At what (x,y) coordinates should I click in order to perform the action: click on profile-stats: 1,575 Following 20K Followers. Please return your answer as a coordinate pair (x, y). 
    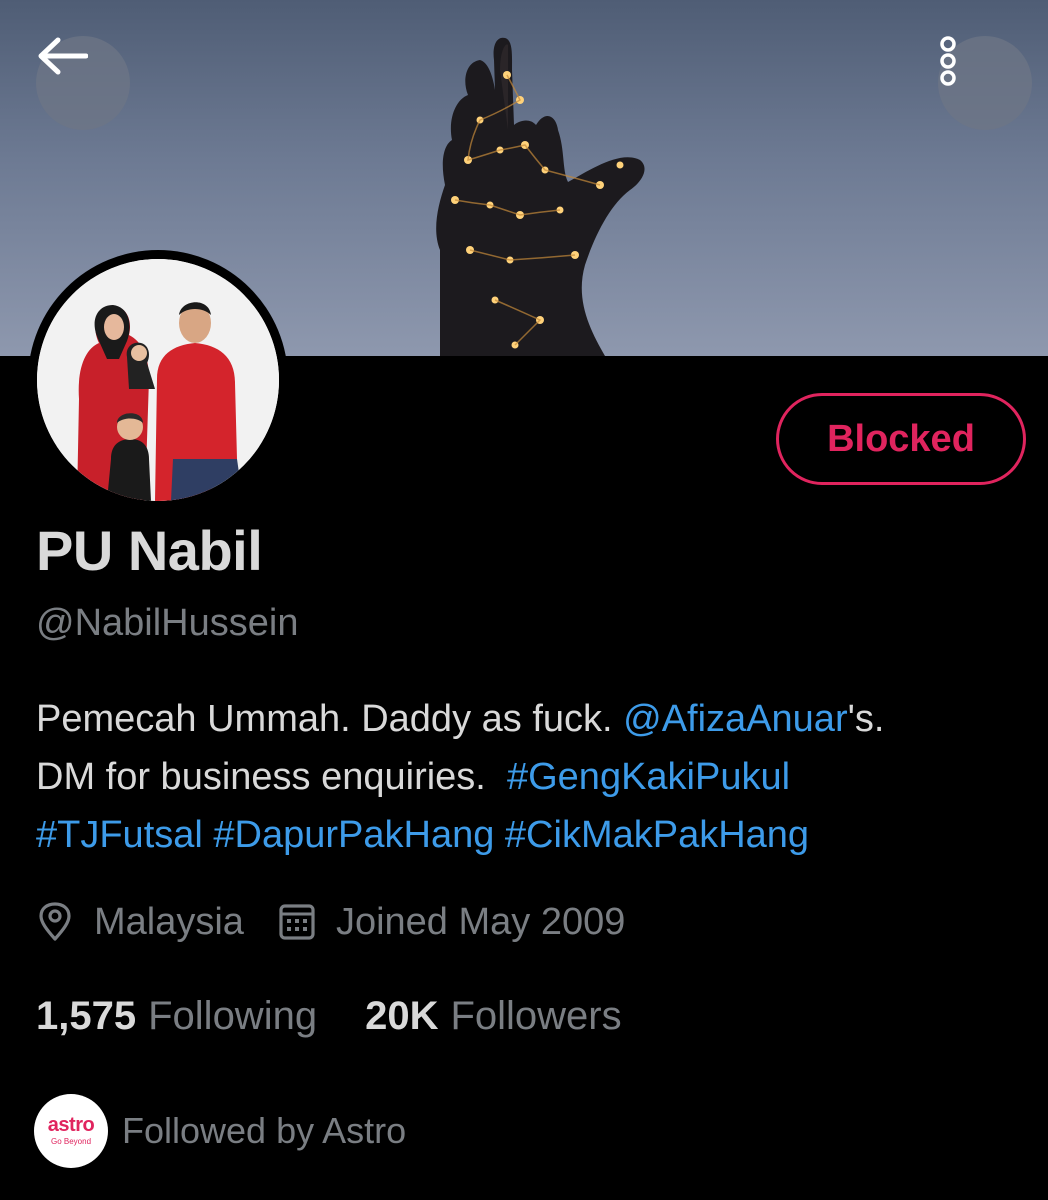
    Looking at the image, I should click on (329, 1016).